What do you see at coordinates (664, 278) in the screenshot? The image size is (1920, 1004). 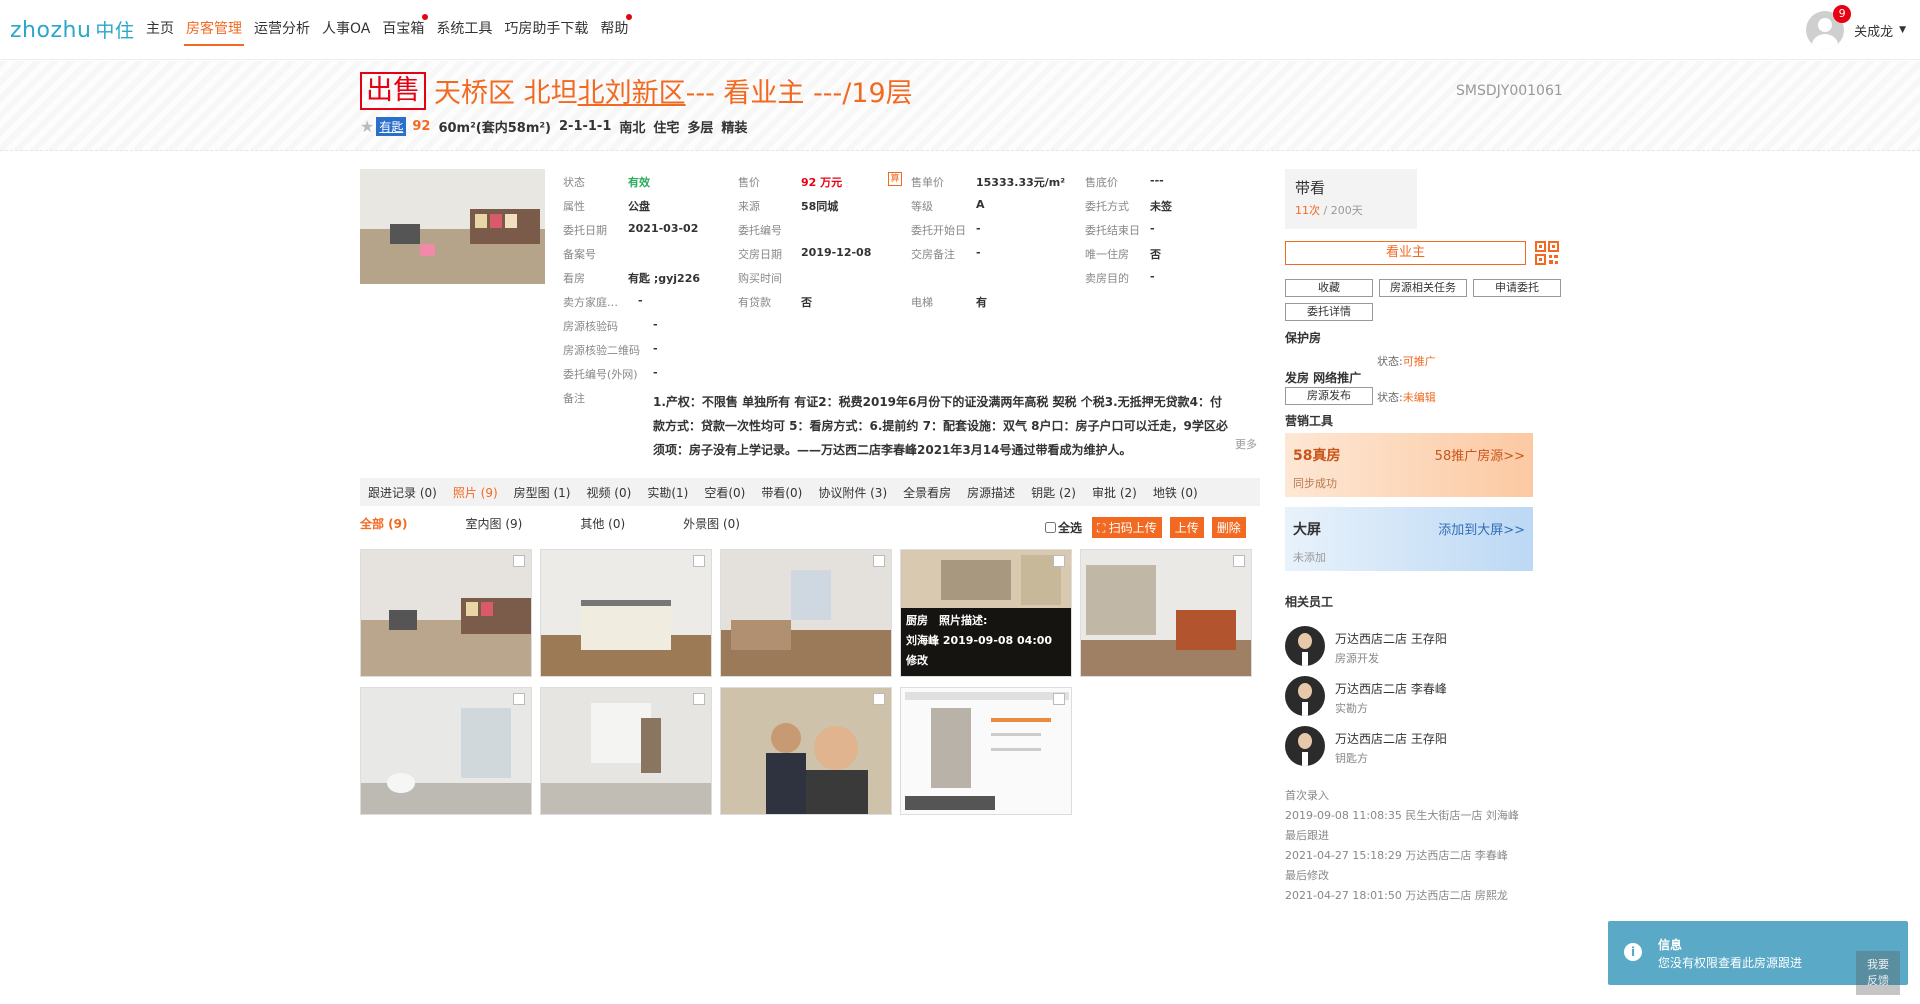 I see `viewing-value: 有匙 ;gyj226` at bounding box center [664, 278].